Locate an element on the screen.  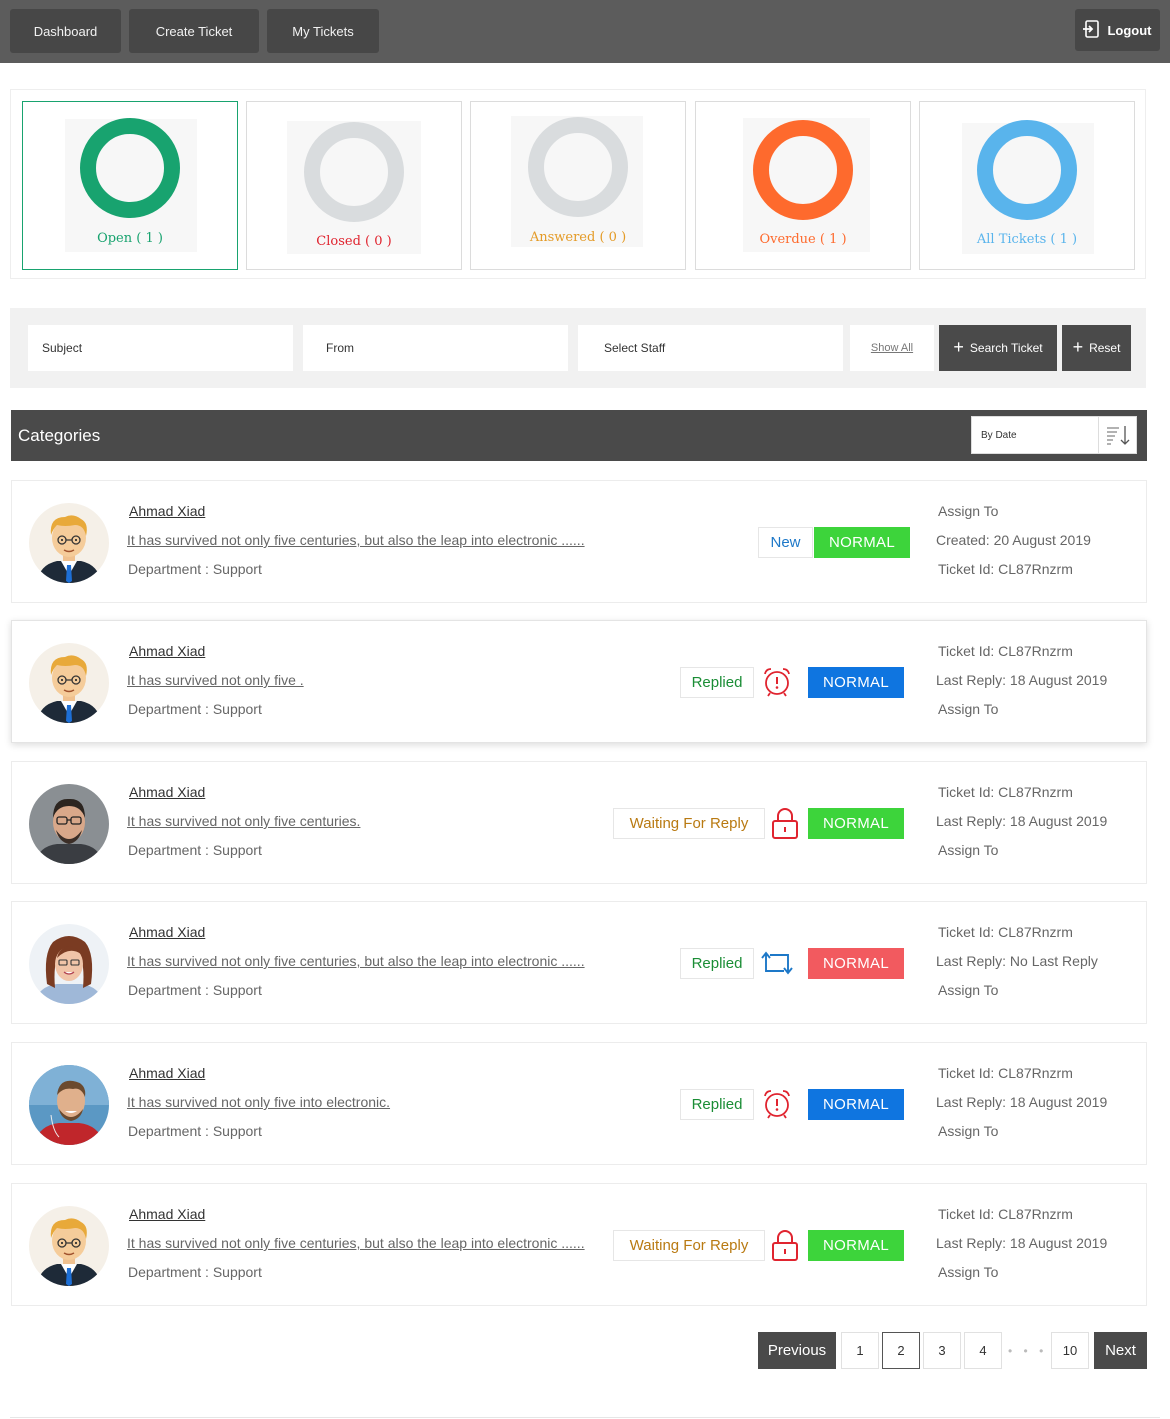
subject-input: Subject is located at coordinates (160, 348).